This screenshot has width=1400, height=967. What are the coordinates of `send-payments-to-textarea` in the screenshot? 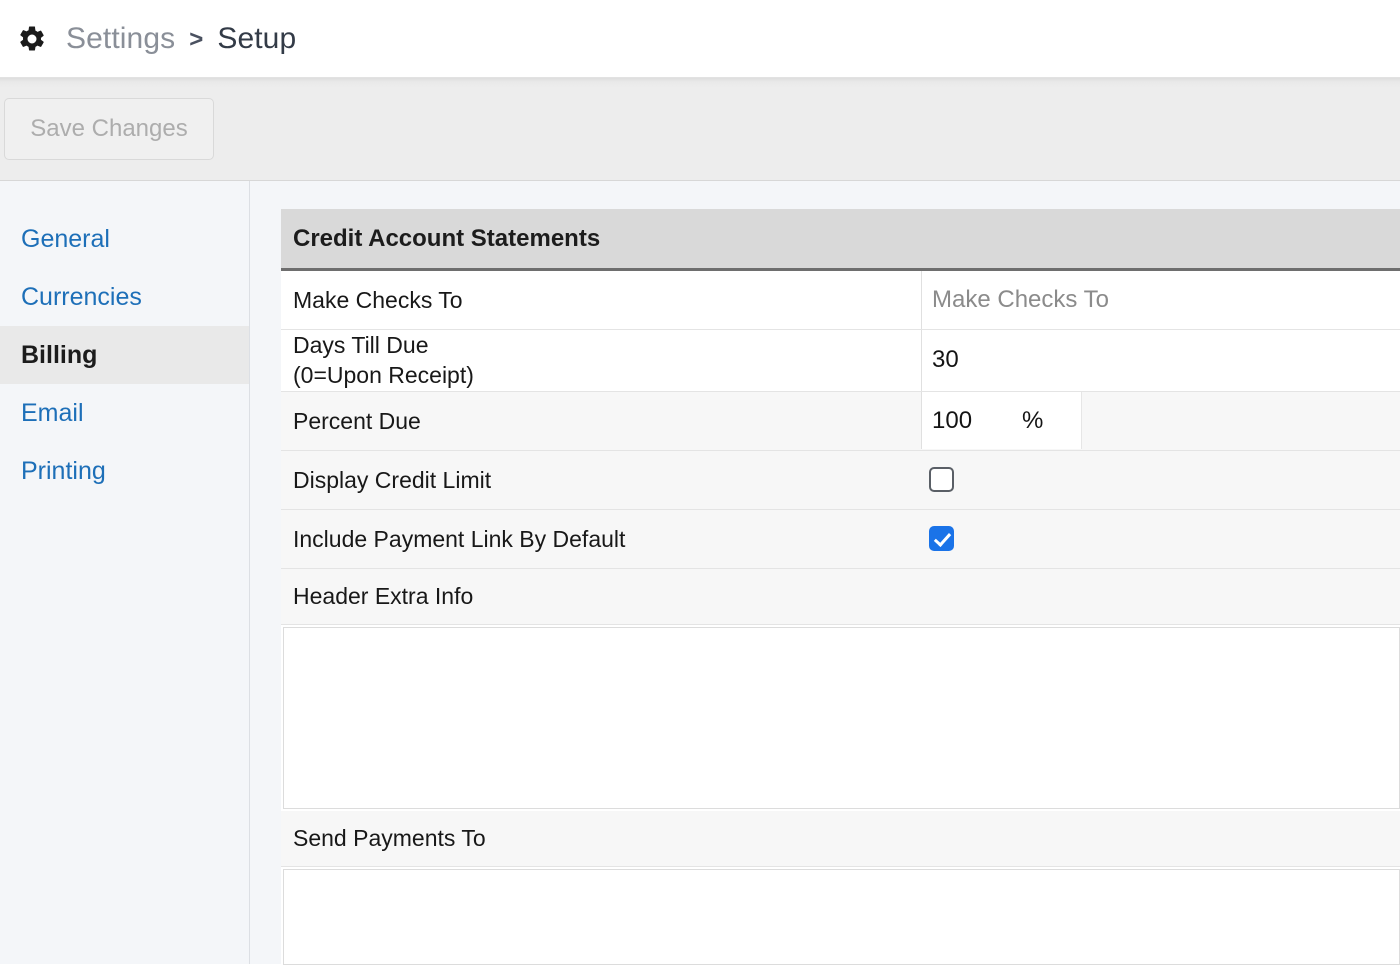 It's located at (841, 916).